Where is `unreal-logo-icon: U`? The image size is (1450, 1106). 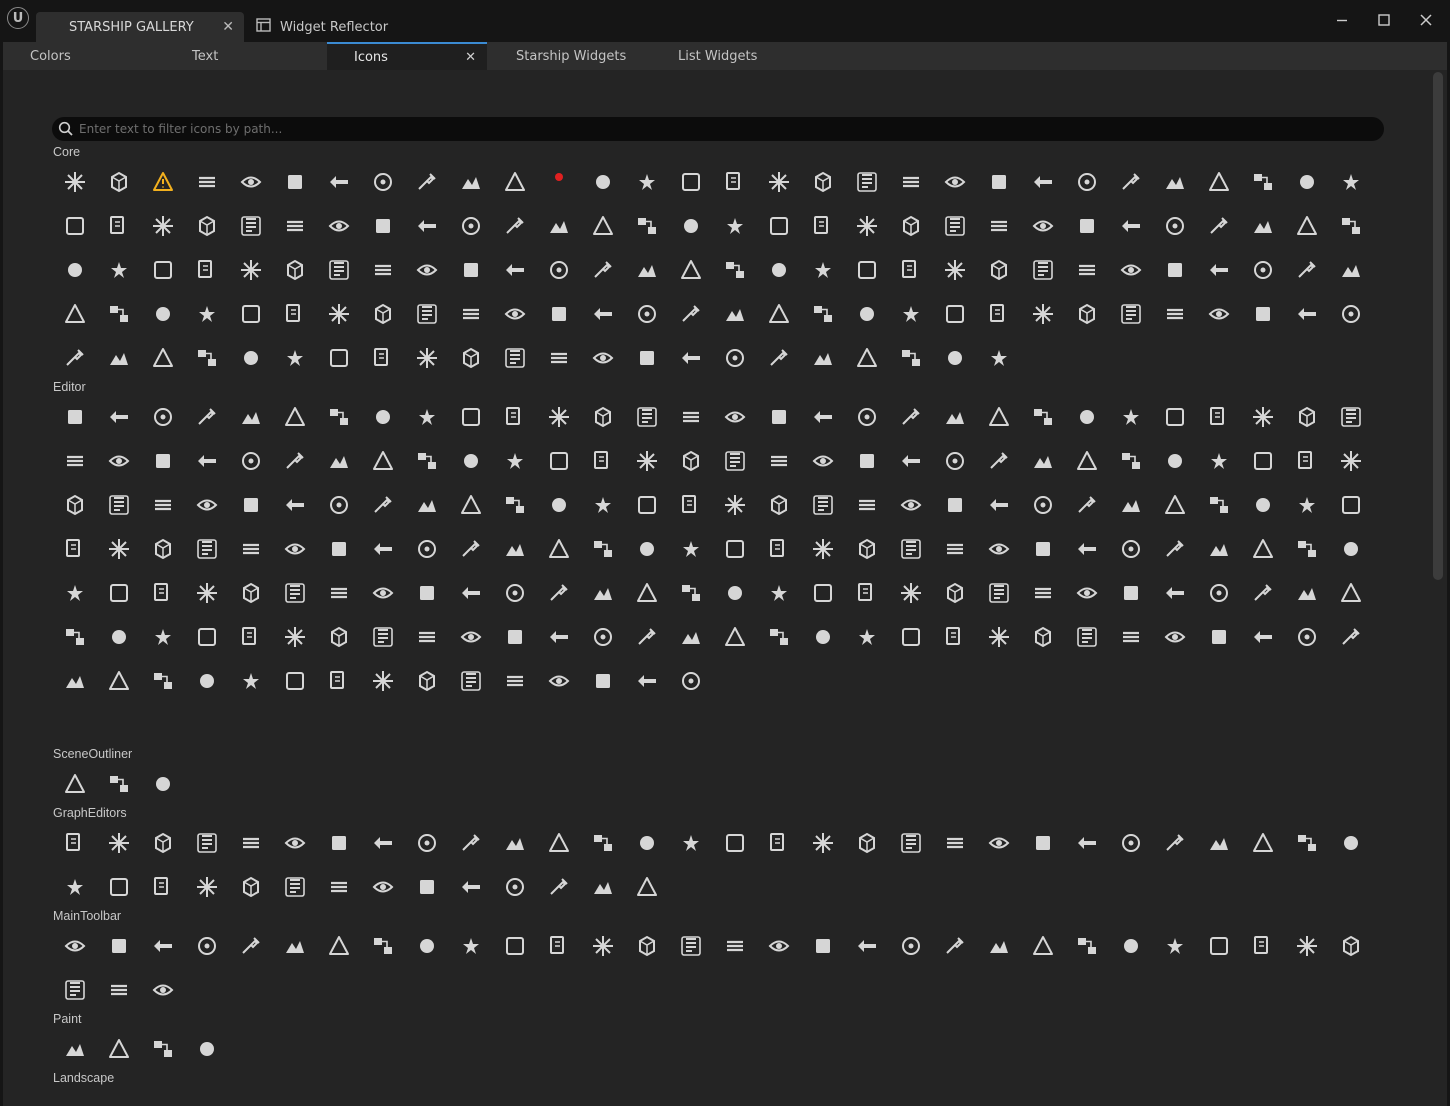
unreal-logo-icon: U is located at coordinates (18, 18).